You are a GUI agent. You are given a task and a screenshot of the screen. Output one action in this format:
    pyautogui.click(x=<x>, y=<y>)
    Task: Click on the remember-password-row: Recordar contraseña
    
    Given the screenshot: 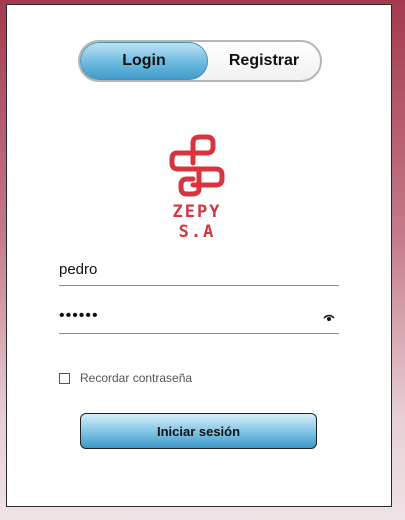 What is the action you would take?
    pyautogui.click(x=125, y=378)
    